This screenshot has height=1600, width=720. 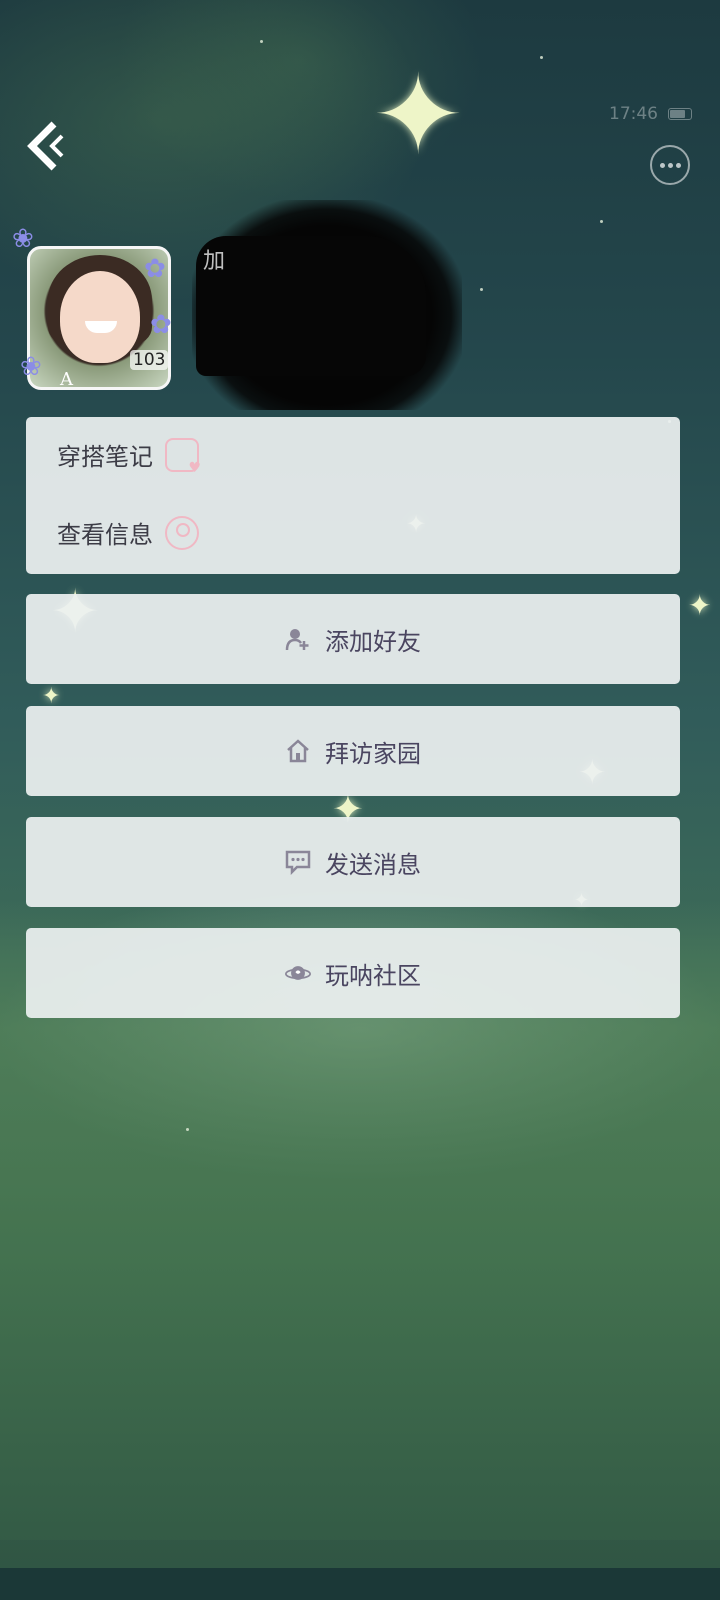 I want to click on back-button, so click(x=47, y=146).